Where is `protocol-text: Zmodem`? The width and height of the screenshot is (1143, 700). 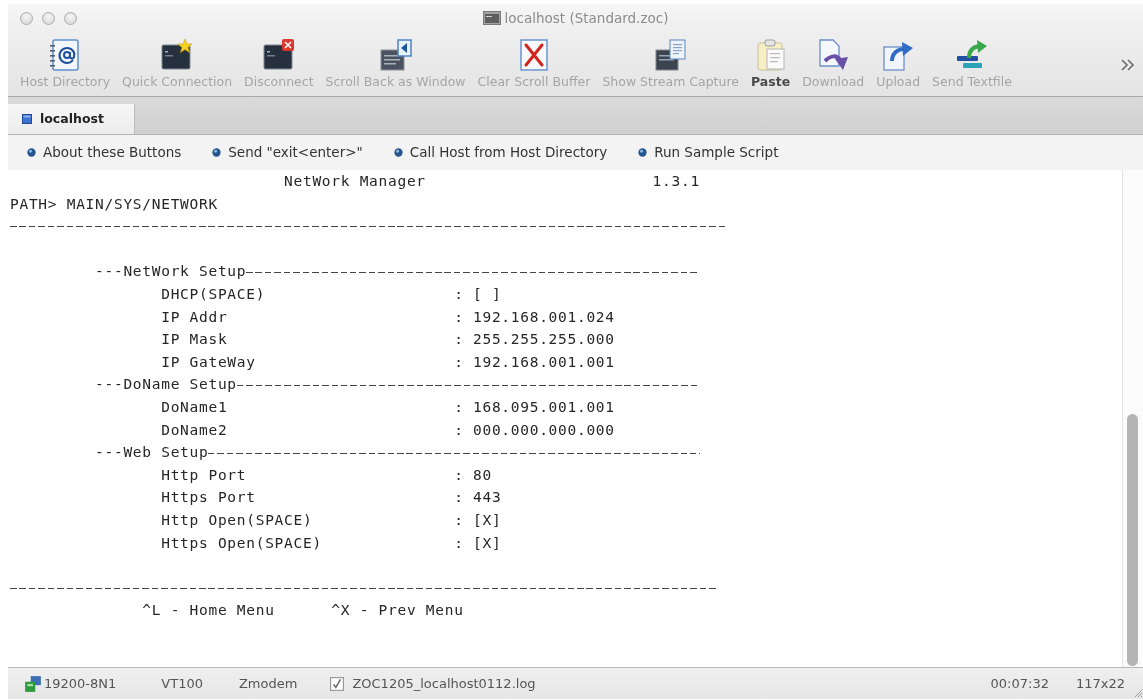
protocol-text: Zmodem is located at coordinates (268, 683).